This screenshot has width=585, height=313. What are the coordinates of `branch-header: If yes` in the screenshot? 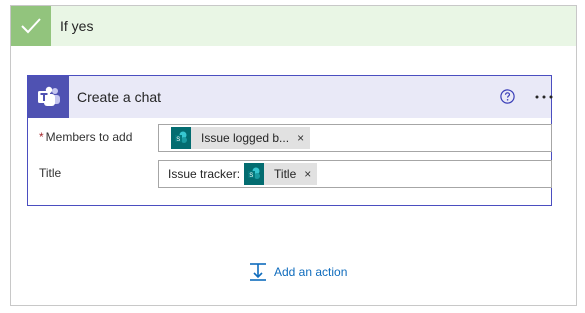 It's located at (293, 26).